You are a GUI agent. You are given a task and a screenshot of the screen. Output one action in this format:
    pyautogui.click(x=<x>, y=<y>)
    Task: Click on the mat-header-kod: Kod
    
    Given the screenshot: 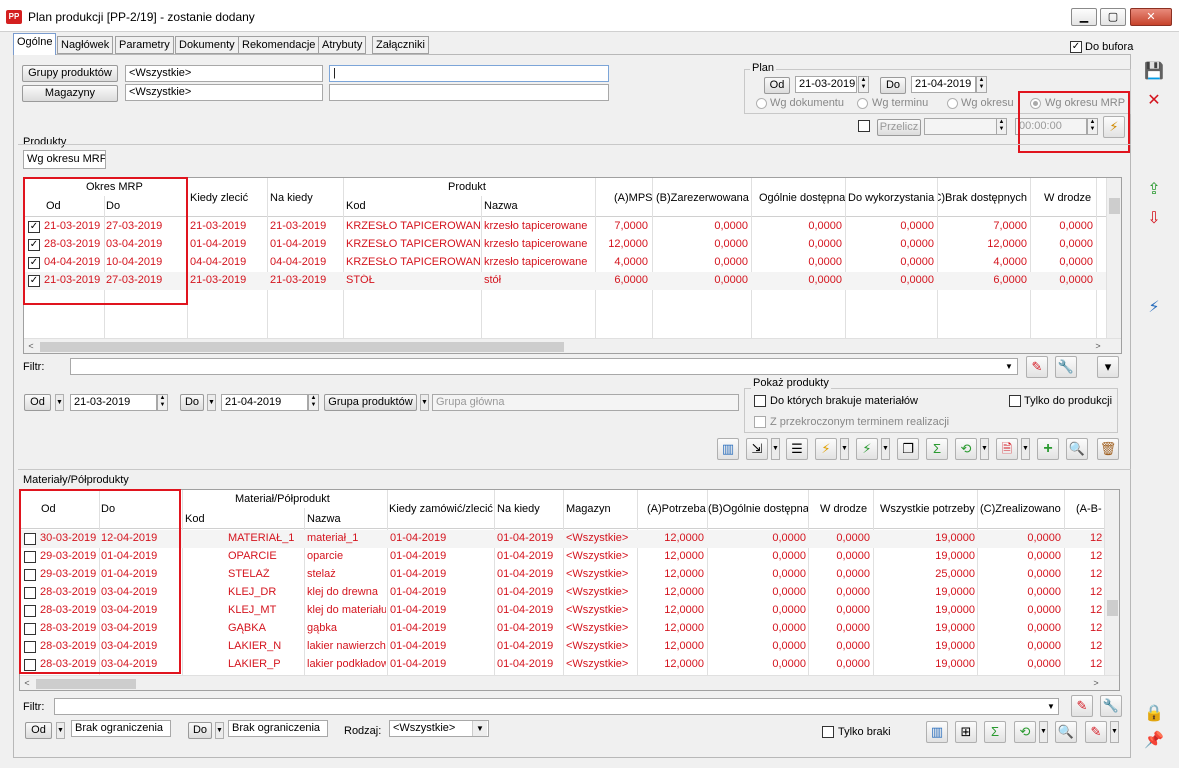 What is the action you would take?
    pyautogui.click(x=195, y=519)
    